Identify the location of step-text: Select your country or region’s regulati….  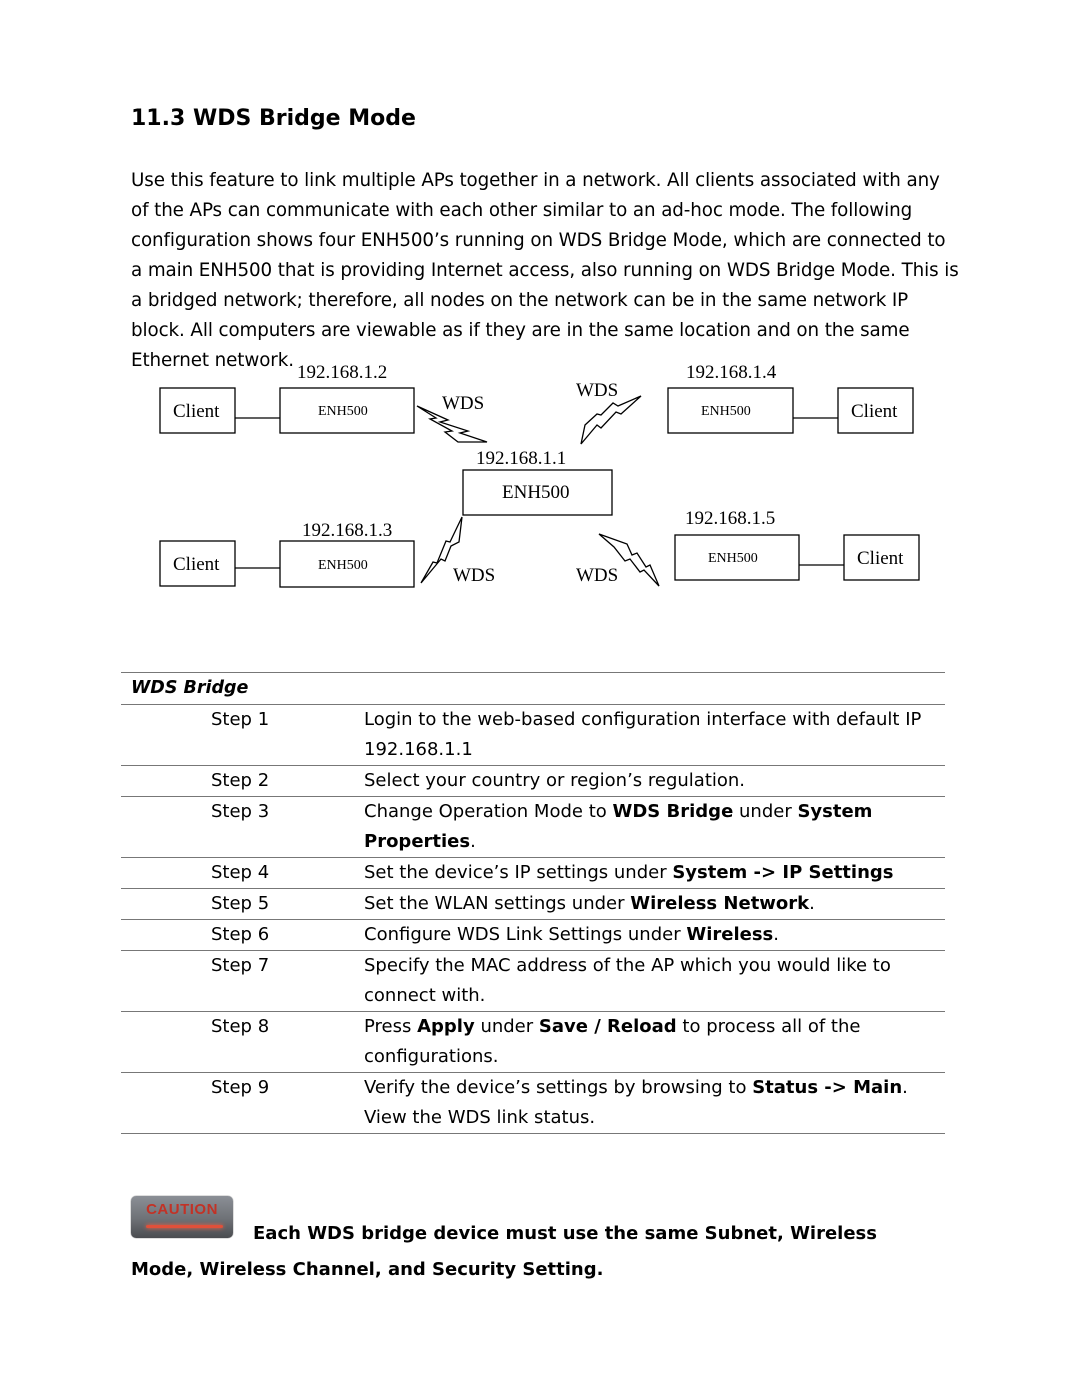
(555, 780).